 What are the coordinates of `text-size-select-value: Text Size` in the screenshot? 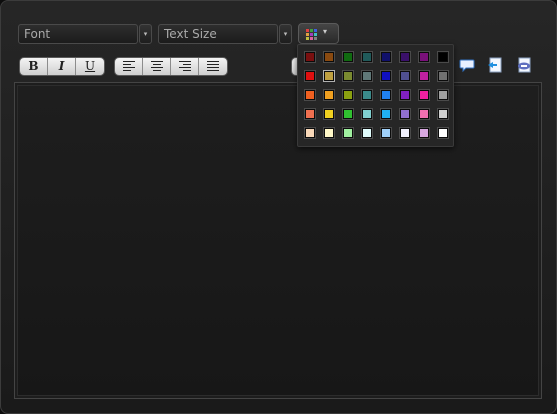 It's located at (190, 34).